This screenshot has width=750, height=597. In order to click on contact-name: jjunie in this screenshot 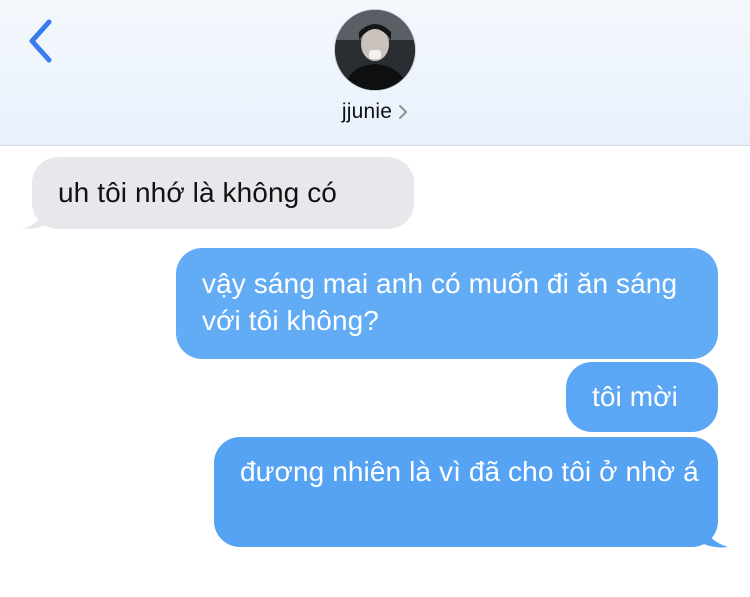, I will do `click(367, 111)`.